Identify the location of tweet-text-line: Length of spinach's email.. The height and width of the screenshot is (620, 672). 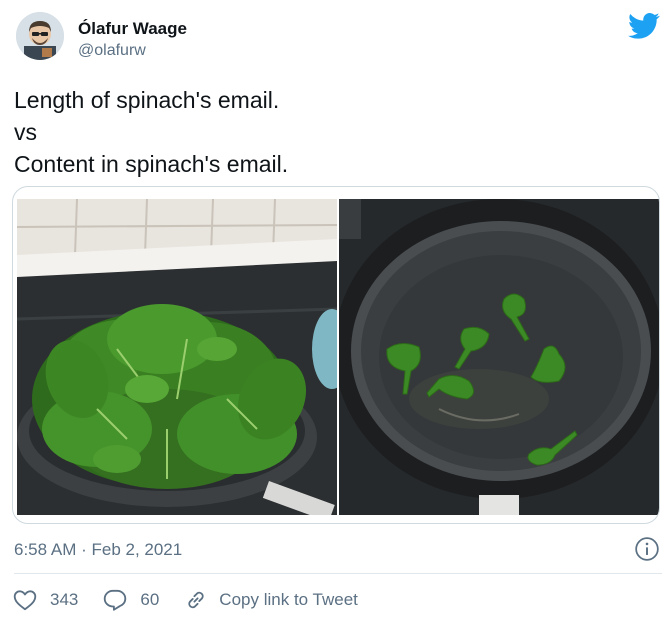
(147, 100).